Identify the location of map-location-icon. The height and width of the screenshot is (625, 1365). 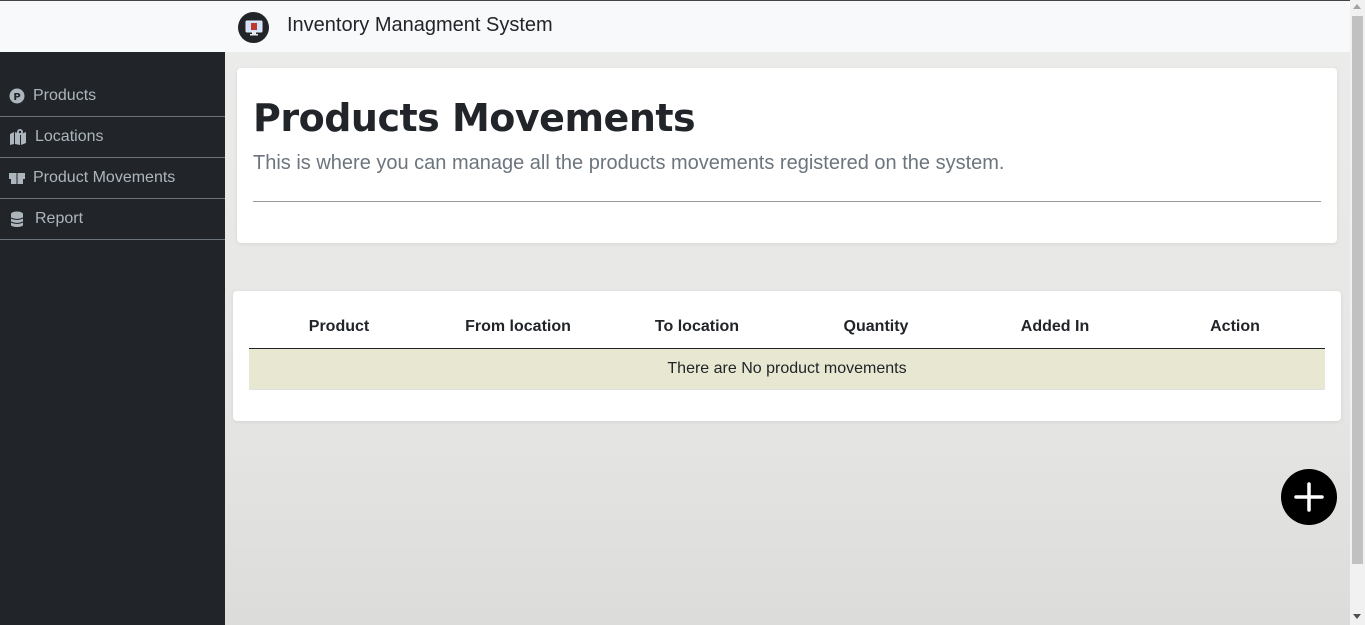
(18, 137).